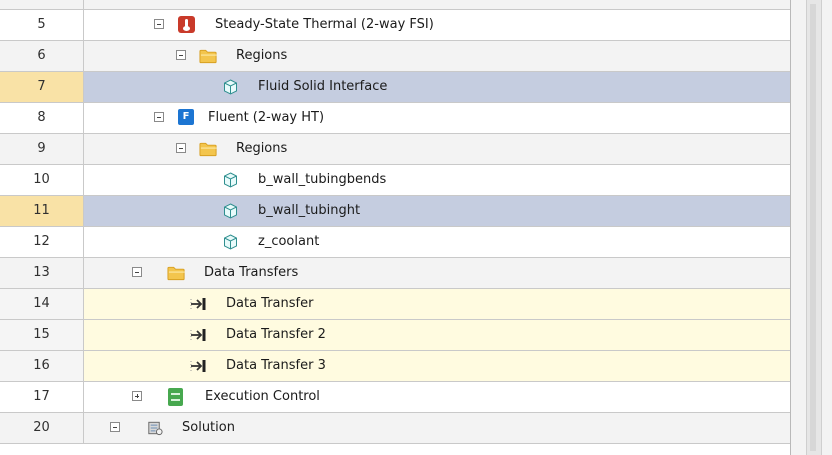  What do you see at coordinates (42, 4) in the screenshot?
I see `row-number` at bounding box center [42, 4].